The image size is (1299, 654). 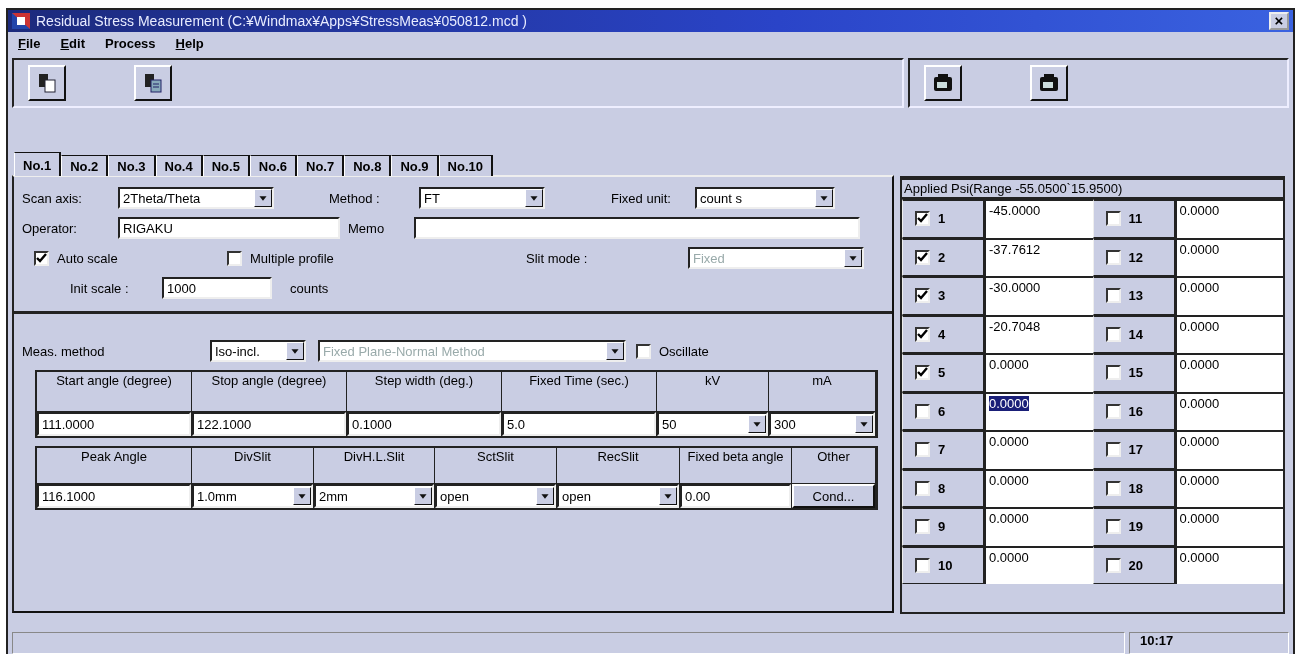 I want to click on tab: No.6, so click(x=273, y=165).